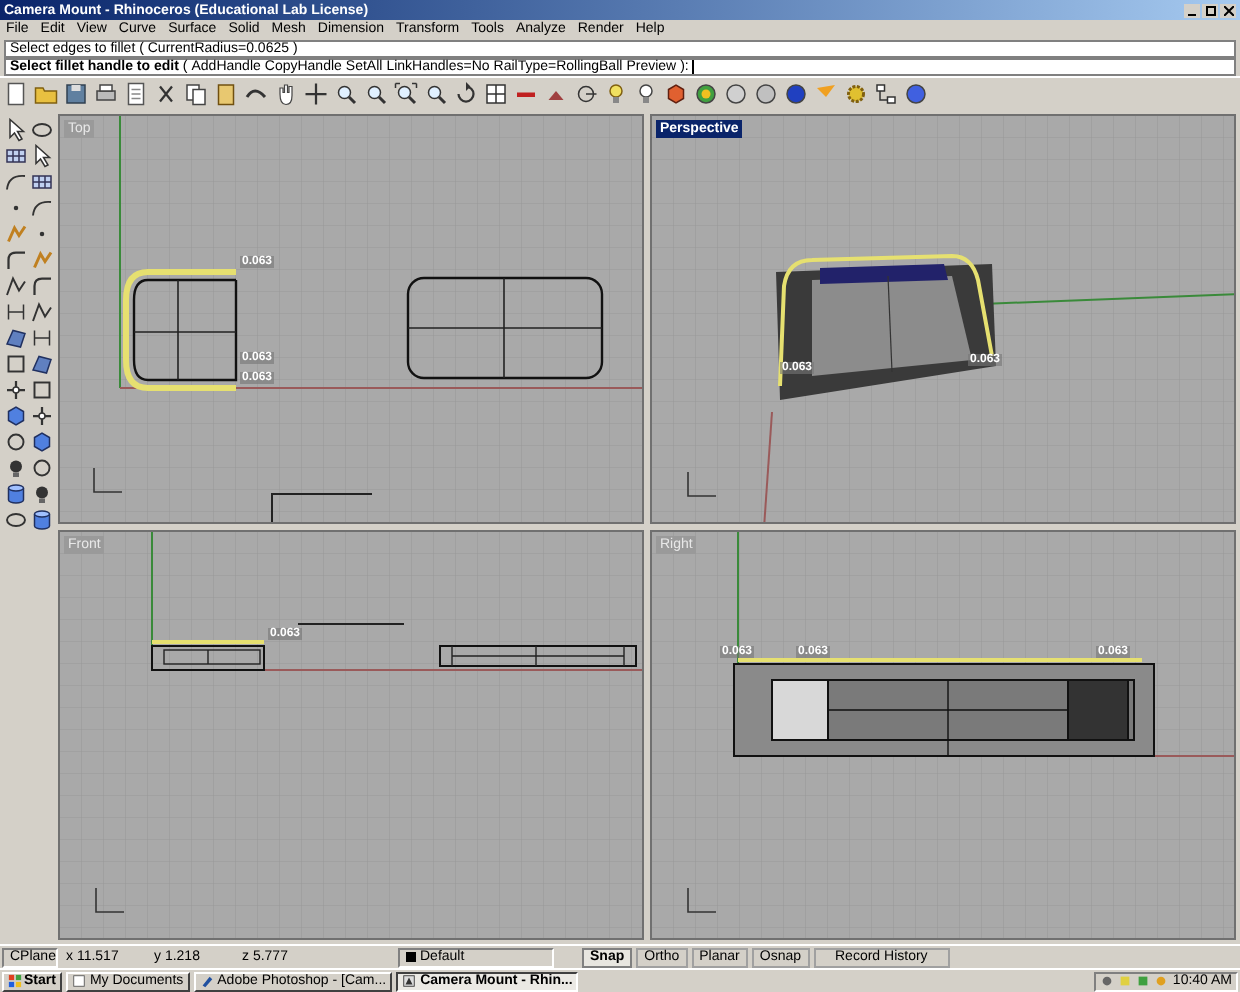 The width and height of the screenshot is (1240, 992). Describe the element at coordinates (15, 981) in the screenshot. I see `windows-logo-icon` at that location.